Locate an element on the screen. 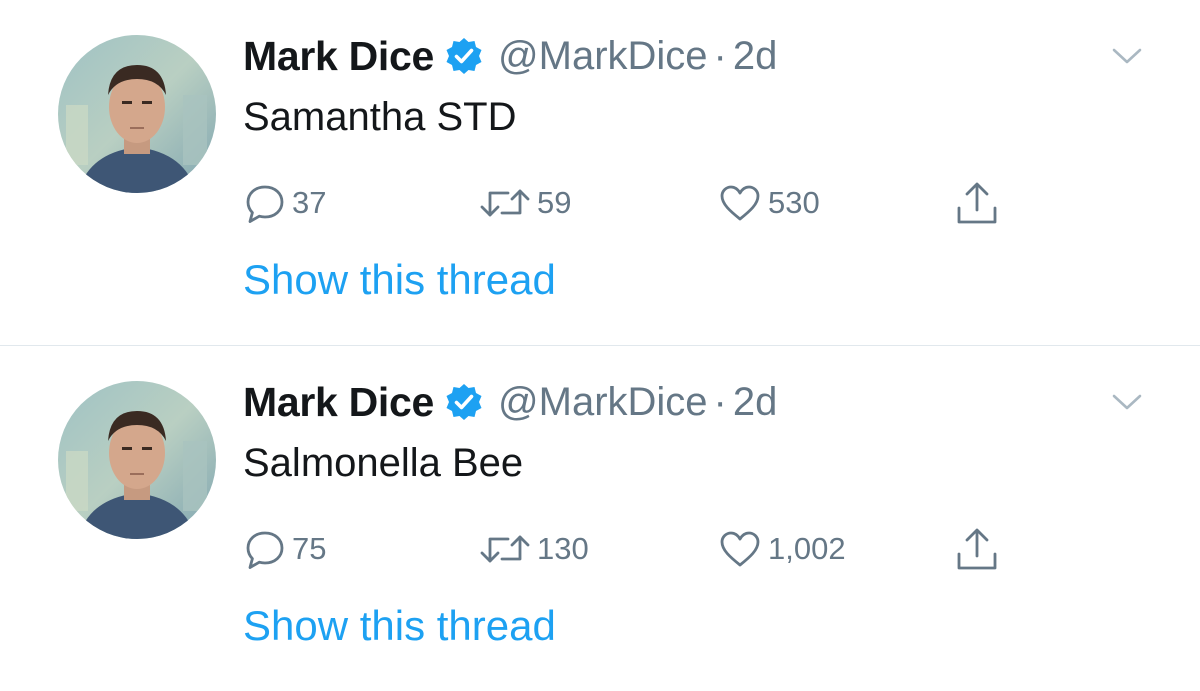 This screenshot has height=691, width=1200. reply-button: 75 is located at coordinates (285, 549).